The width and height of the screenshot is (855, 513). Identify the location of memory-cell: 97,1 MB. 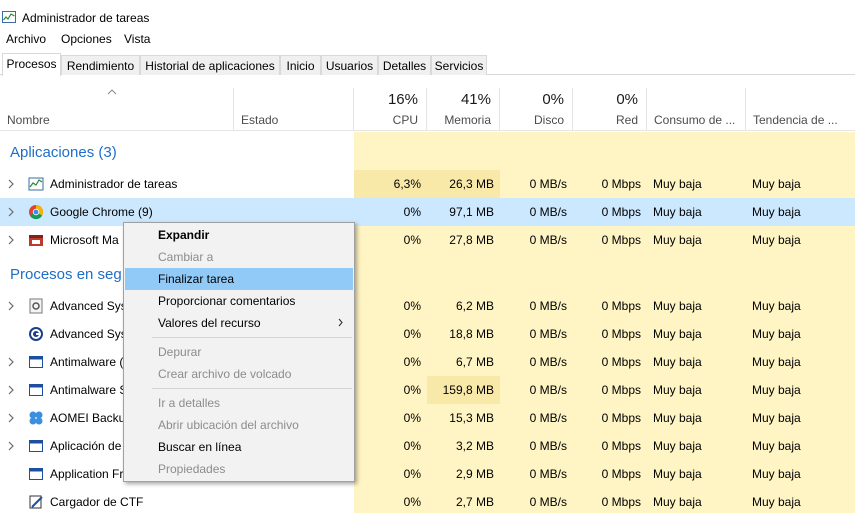
(463, 212).